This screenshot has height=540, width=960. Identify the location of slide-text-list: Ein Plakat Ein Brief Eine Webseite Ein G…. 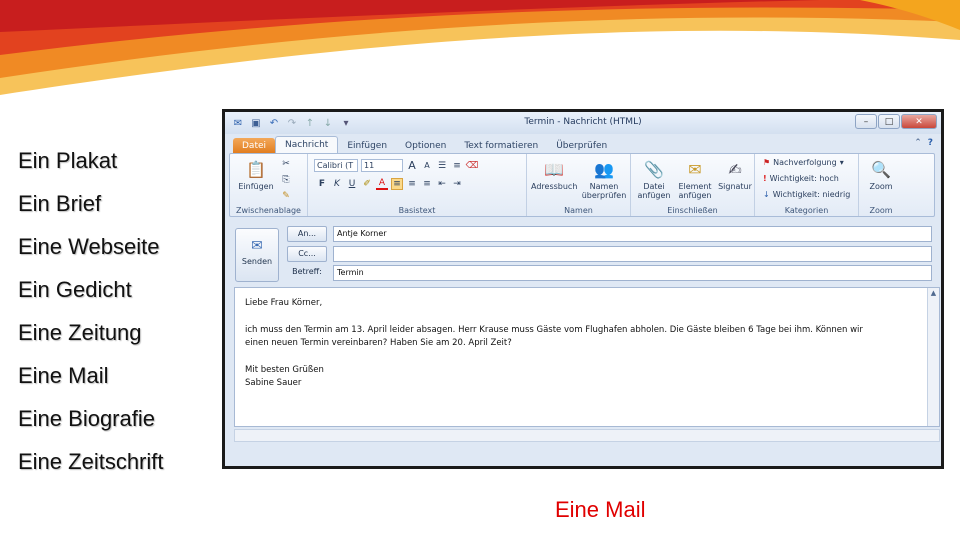
(91, 319).